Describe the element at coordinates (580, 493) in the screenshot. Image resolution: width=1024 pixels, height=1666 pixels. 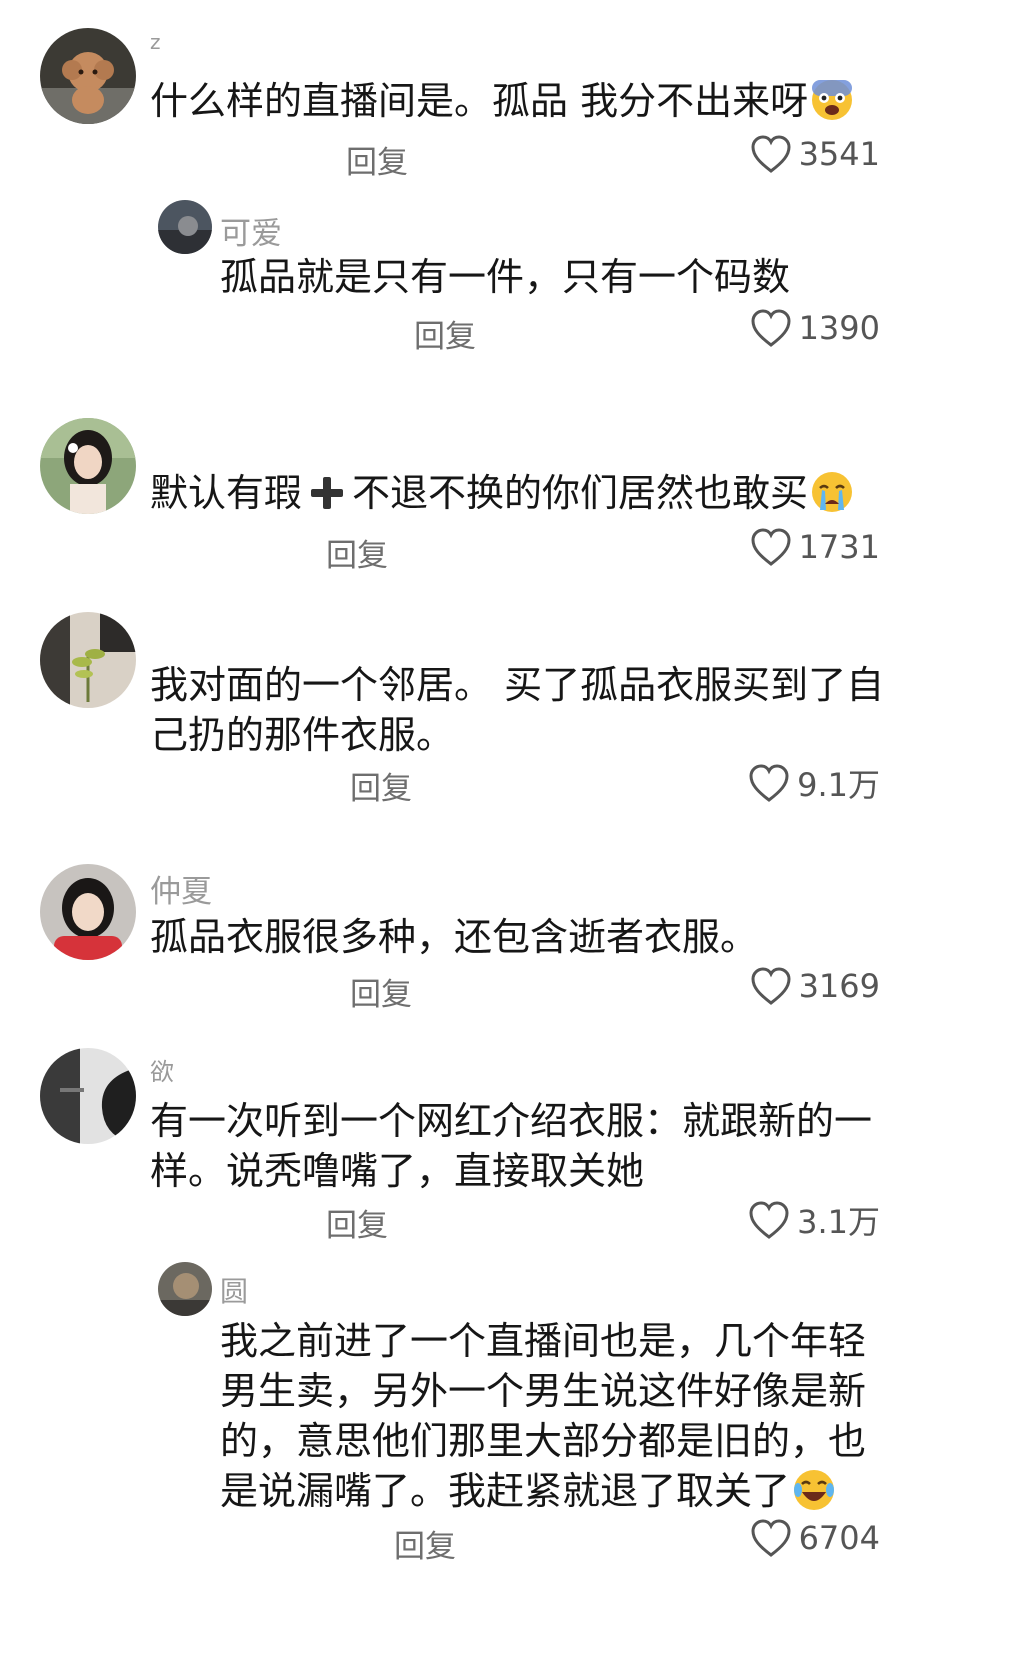
I see `comment-text-part: 不退不换的你们居然也敢买` at that location.